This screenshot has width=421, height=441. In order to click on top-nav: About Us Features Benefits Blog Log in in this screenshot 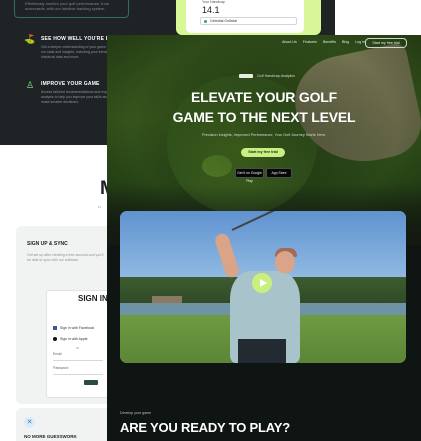, I will do `click(323, 42)`.